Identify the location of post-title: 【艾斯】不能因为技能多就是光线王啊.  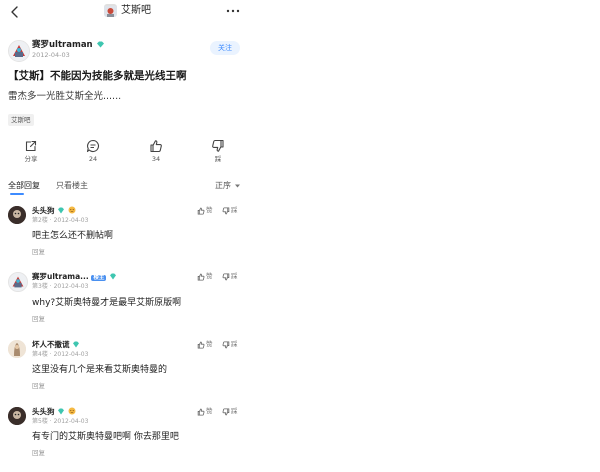
(97, 76).